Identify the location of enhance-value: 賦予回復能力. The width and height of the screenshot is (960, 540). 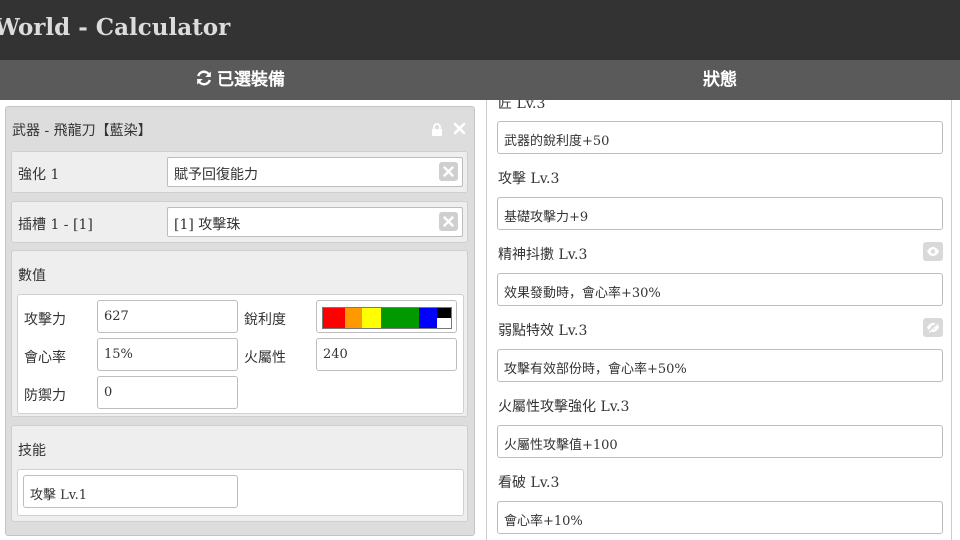
(216, 175).